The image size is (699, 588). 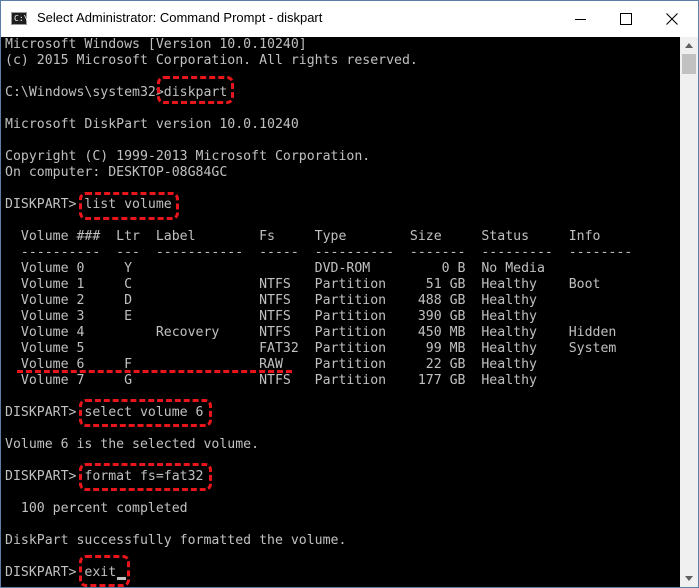 What do you see at coordinates (145, 477) in the screenshot?
I see `highlight-format-command` at bounding box center [145, 477].